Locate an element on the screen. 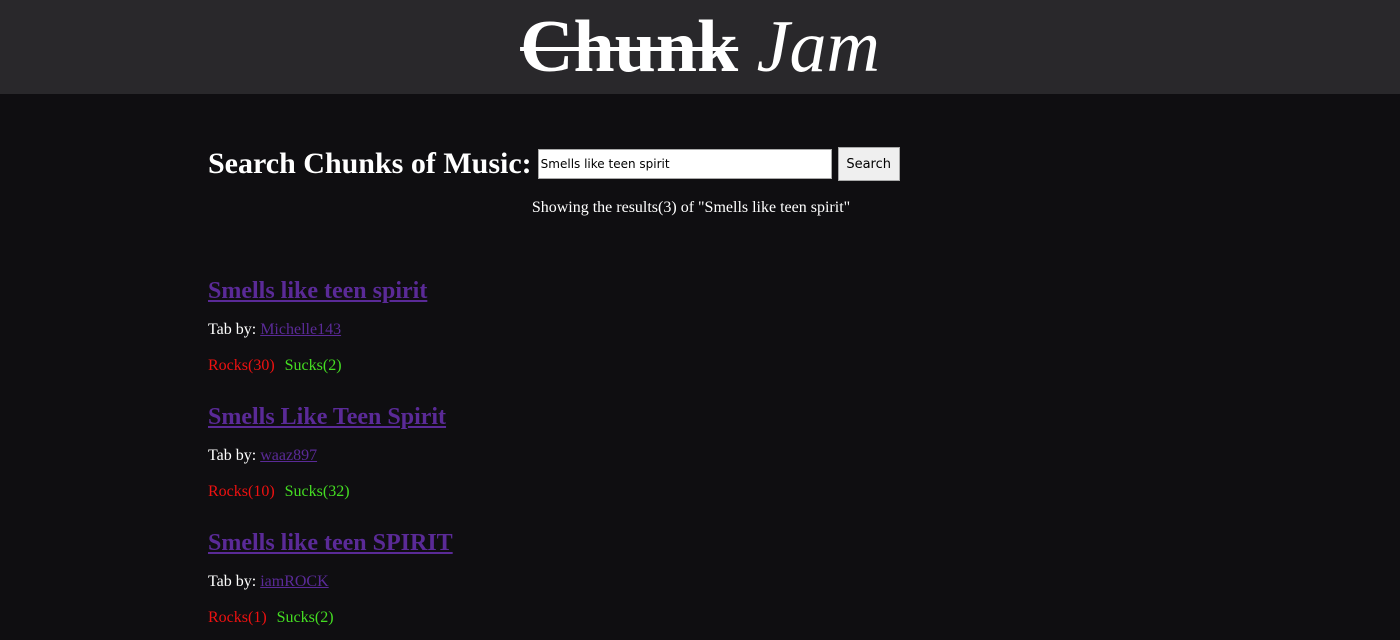  author-link: Michelle143 is located at coordinates (300, 329).